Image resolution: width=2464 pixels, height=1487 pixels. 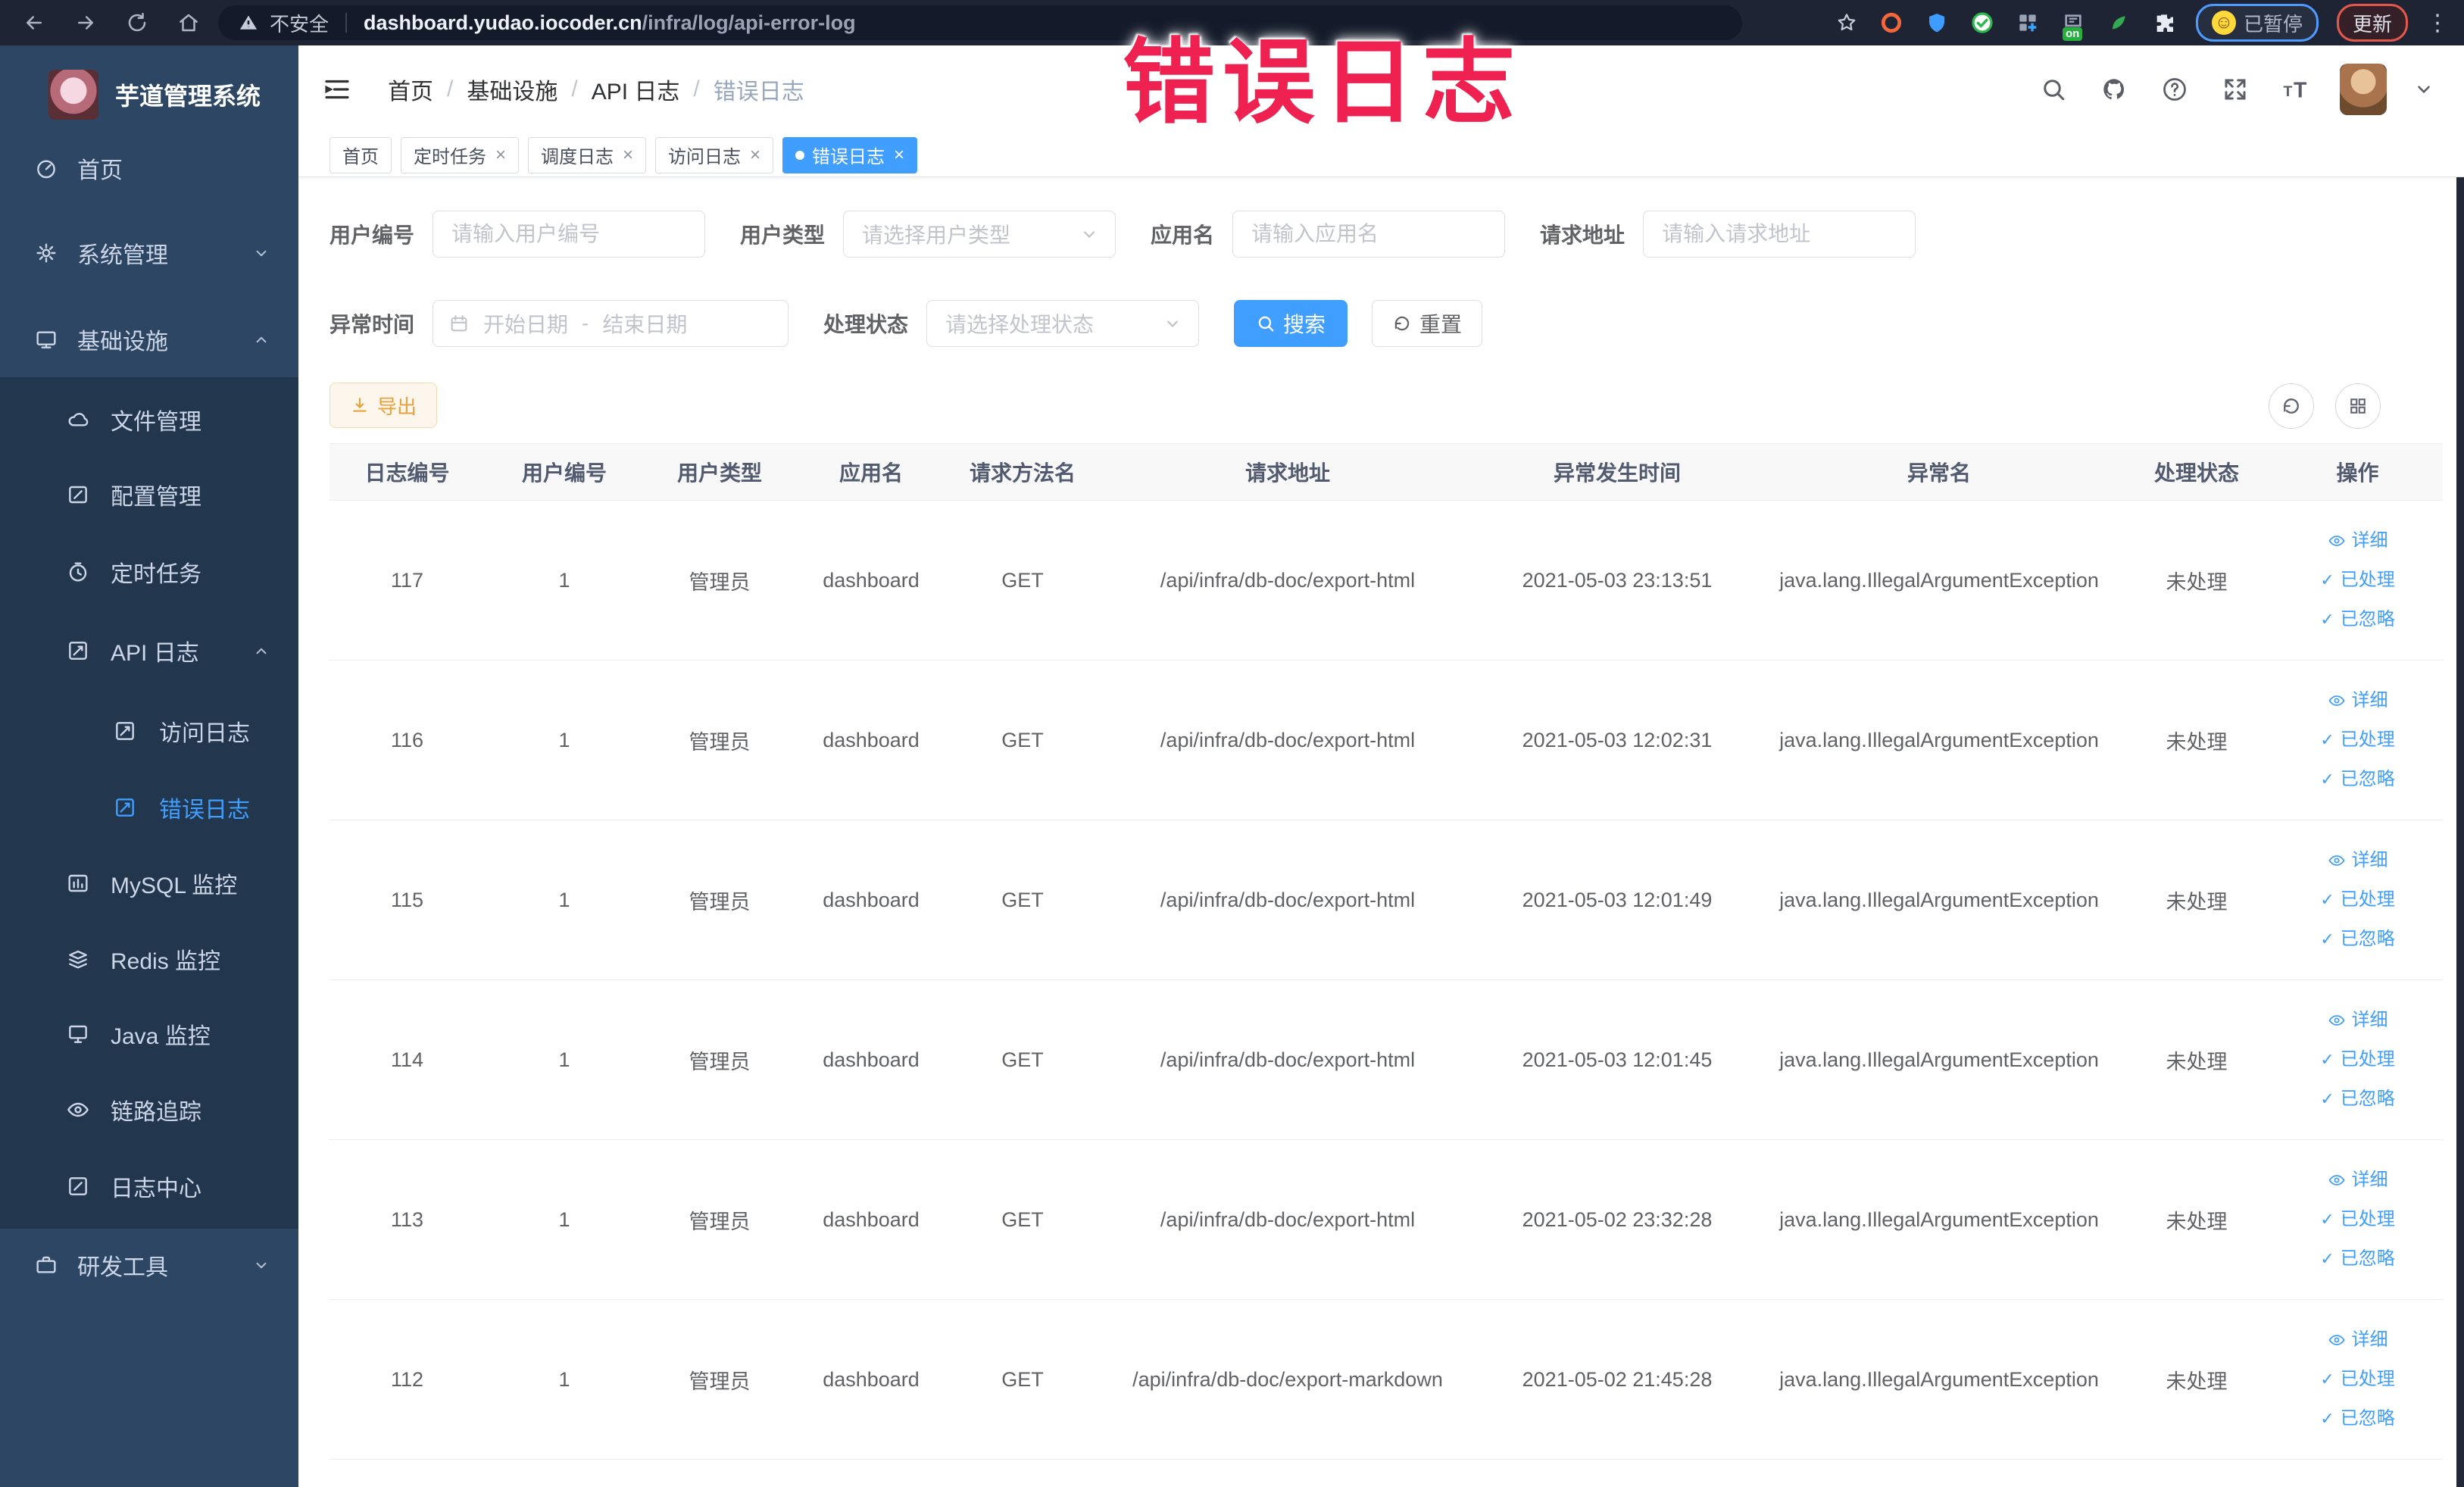 I want to click on profile-paused-pill: ☺ 已暂停, so click(x=2257, y=23).